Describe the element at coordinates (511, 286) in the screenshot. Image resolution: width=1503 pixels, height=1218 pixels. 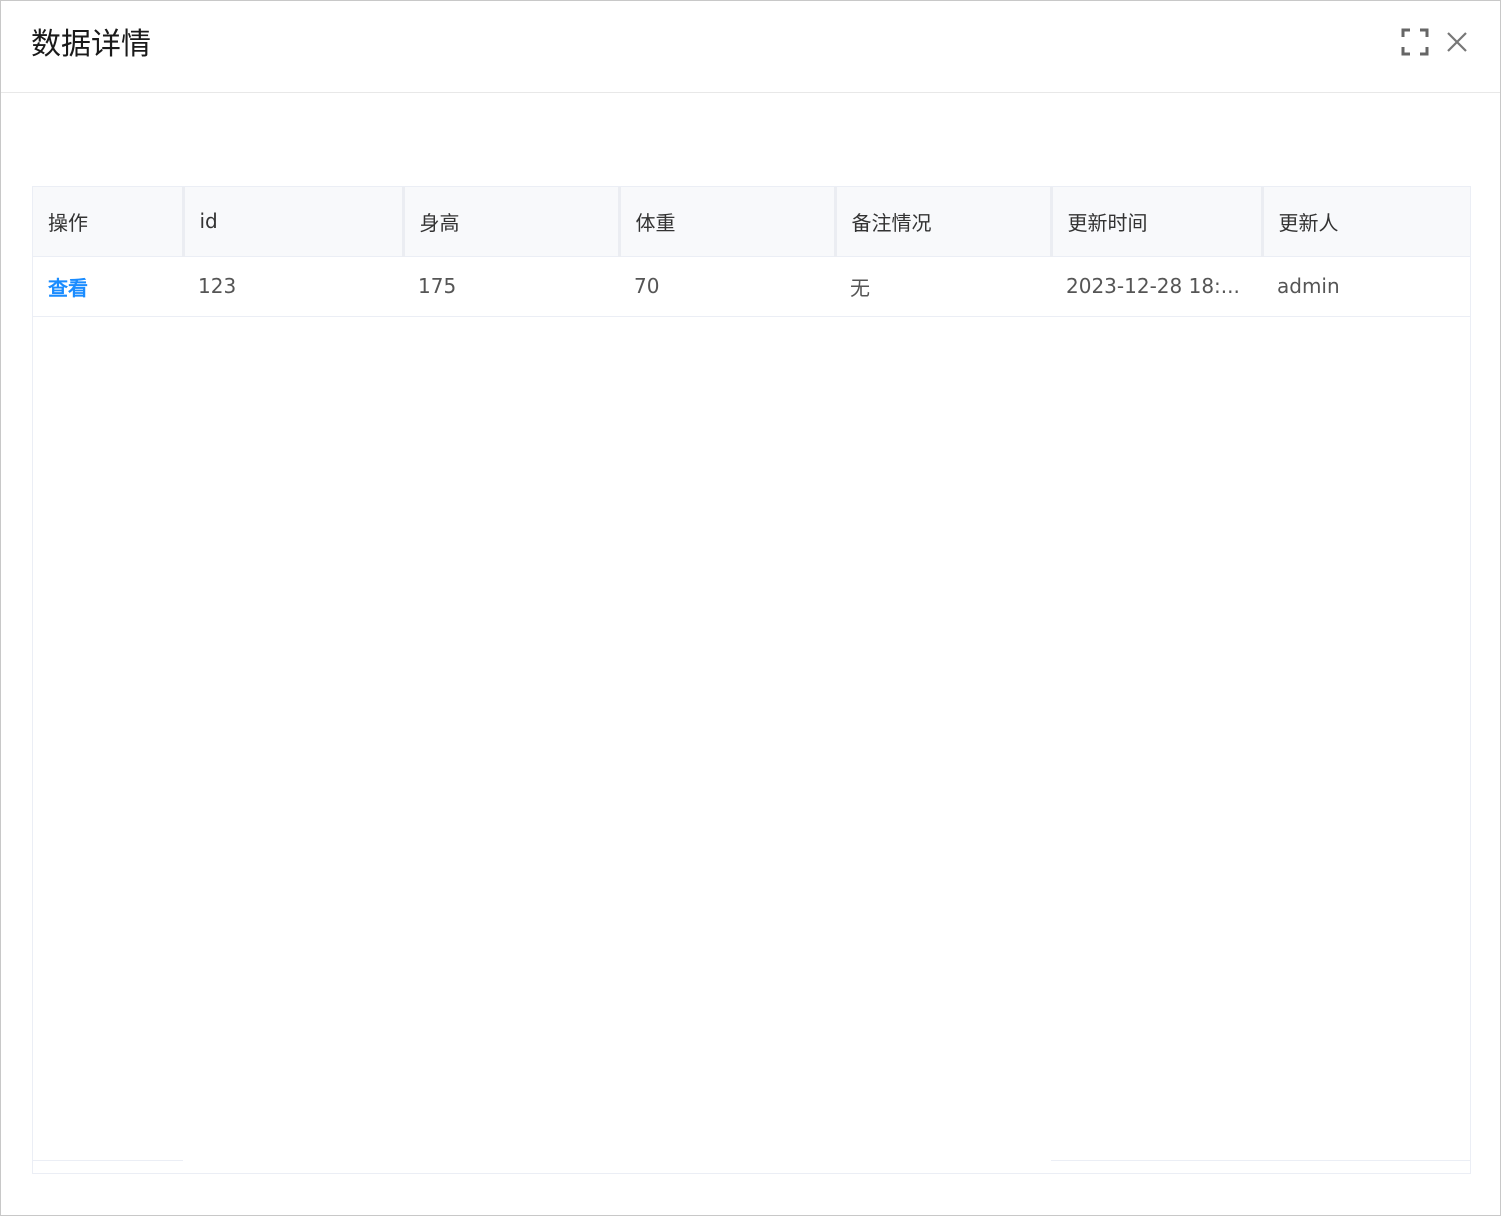
I see `cell-height: 175` at that location.